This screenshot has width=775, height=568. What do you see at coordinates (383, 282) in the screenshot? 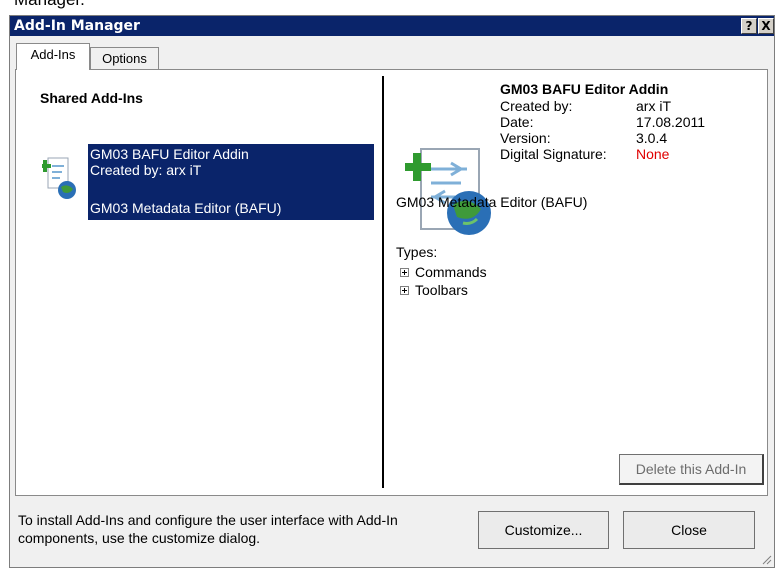
I see `divider` at bounding box center [383, 282].